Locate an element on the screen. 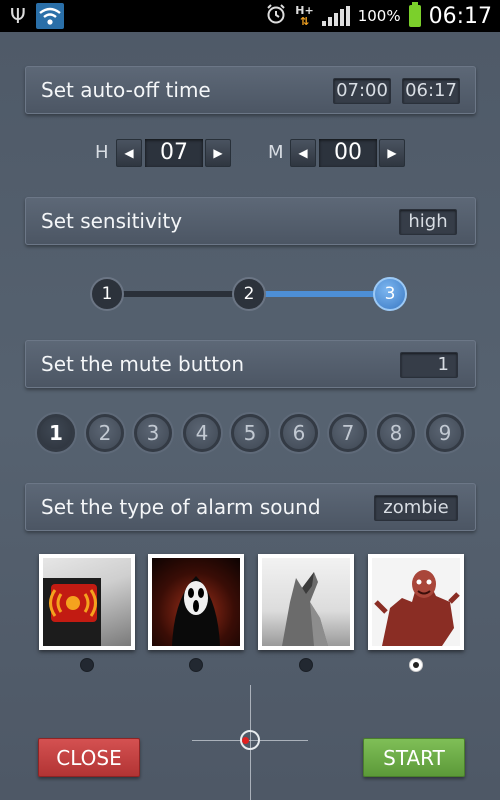 This screenshot has height=800, width=500. alarm-sound-value: zombie is located at coordinates (416, 508).